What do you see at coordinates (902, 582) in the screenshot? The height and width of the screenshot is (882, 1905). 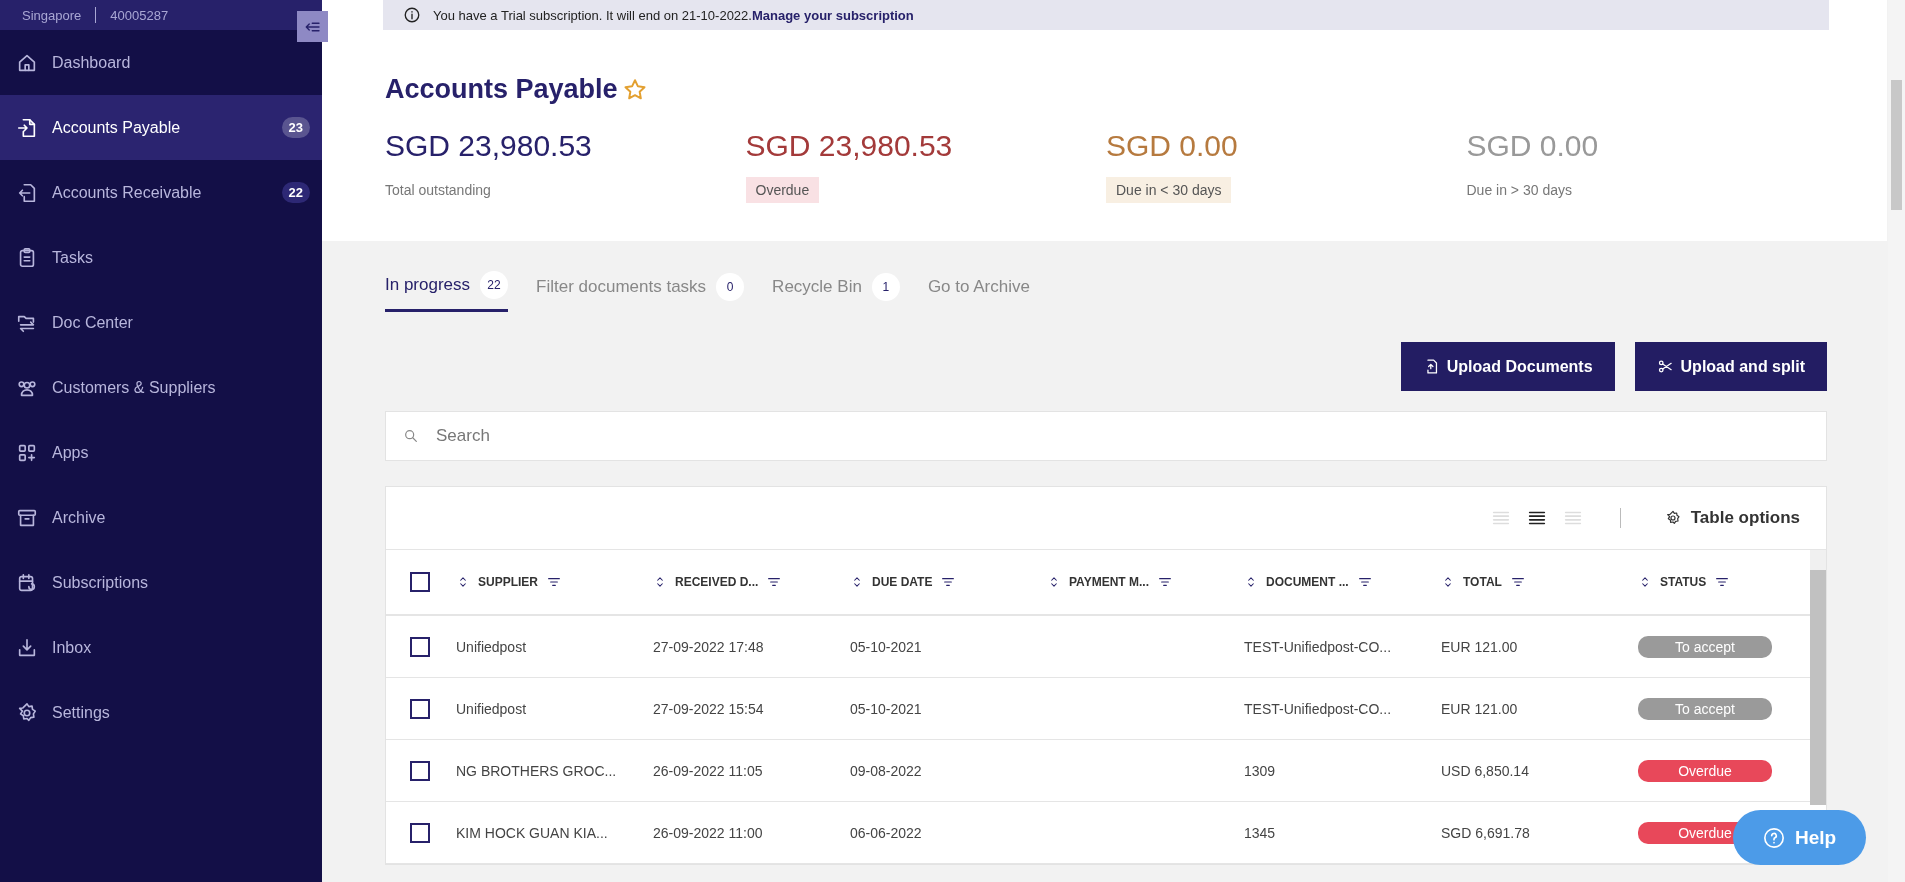 I see `column-header: DUE DATE` at bounding box center [902, 582].